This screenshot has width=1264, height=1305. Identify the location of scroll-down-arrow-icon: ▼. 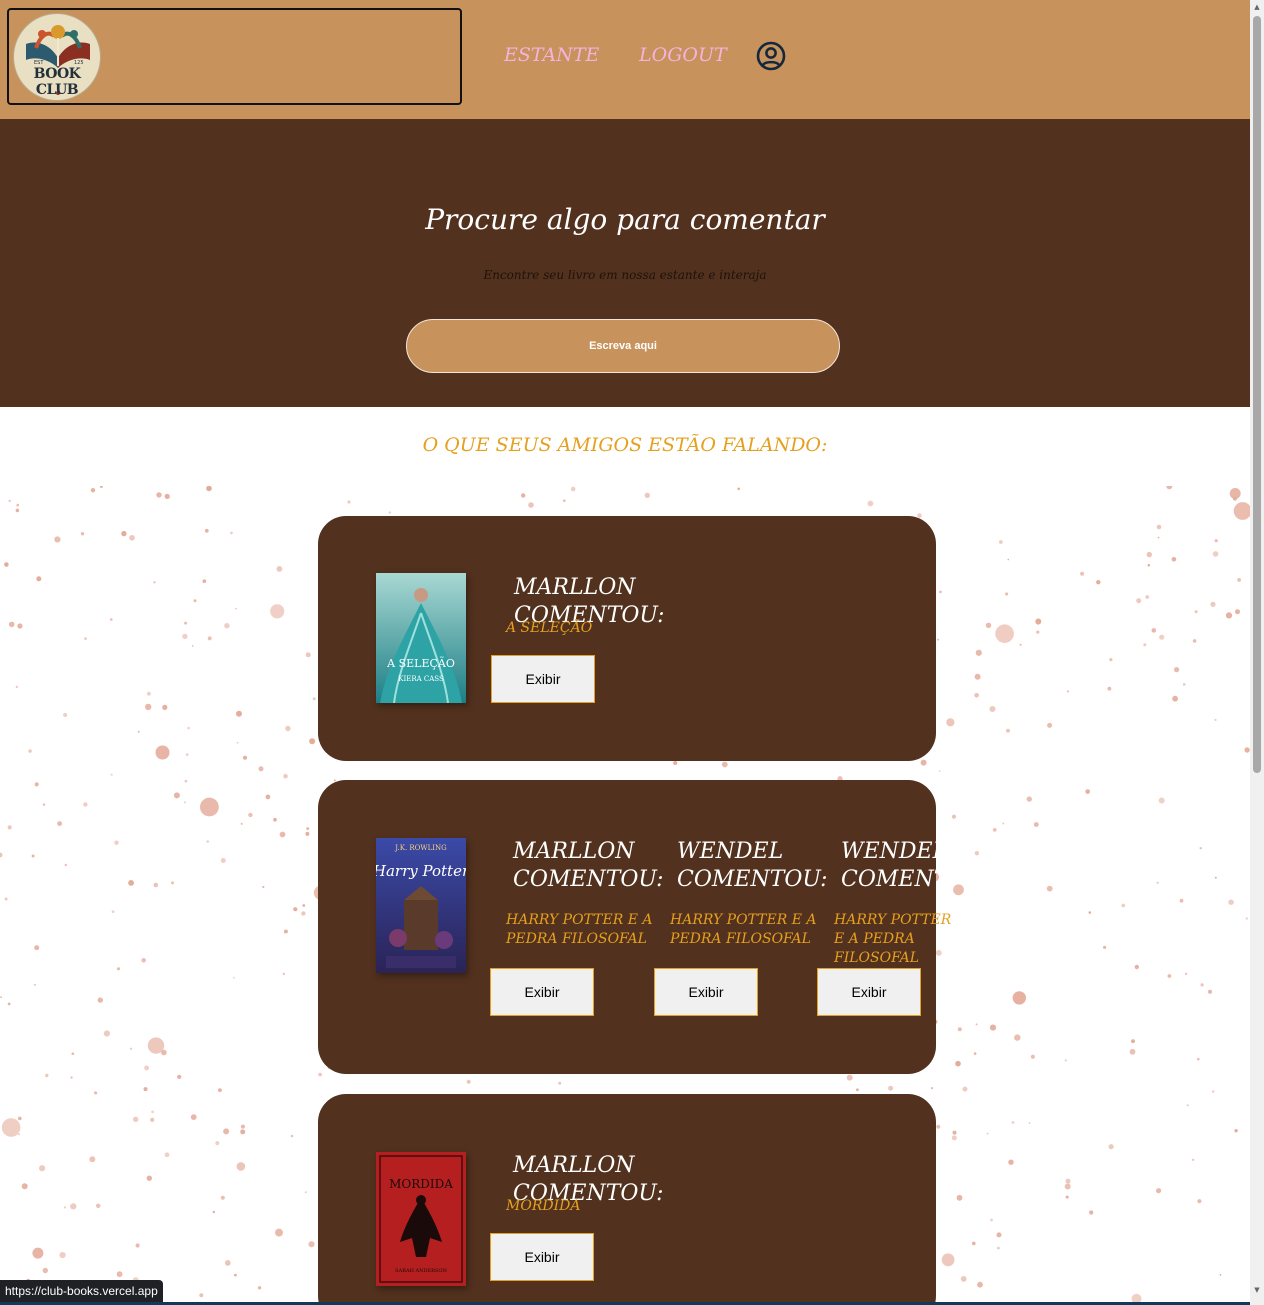
(1257, 1290).